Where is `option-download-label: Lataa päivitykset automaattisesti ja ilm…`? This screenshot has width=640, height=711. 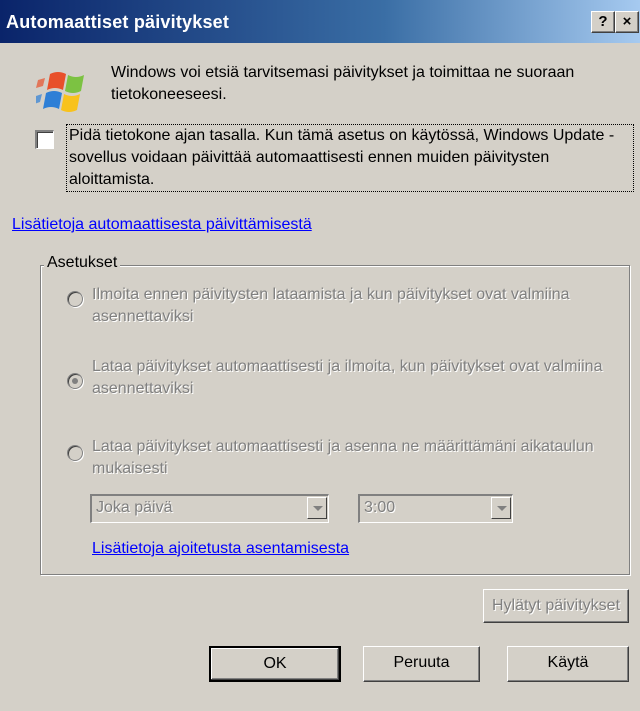
option-download-label: Lataa päivitykset automaattisesti ja ilm… is located at coordinates (357, 378).